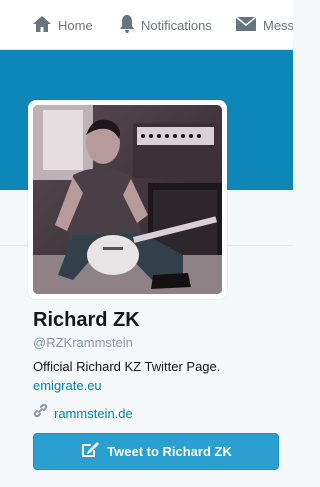 Image resolution: width=320 pixels, height=487 pixels. I want to click on tweet-to-button: Tweet to Richard ZK, so click(156, 451).